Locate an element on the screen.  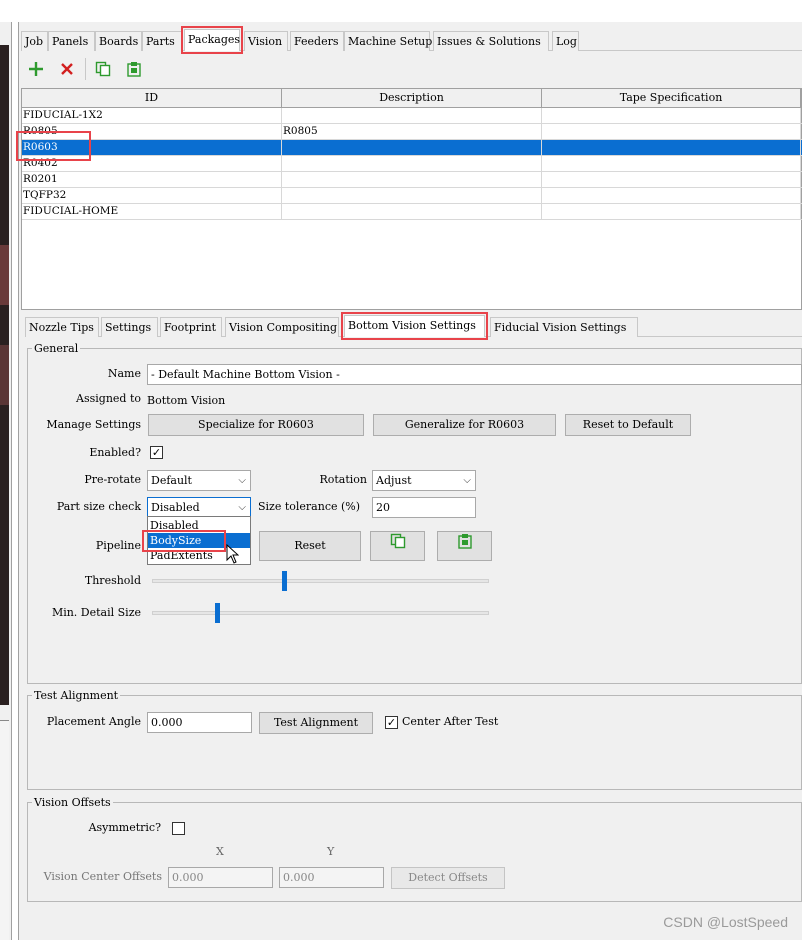
reset-to-default-button: Reset to Default is located at coordinates (628, 425).